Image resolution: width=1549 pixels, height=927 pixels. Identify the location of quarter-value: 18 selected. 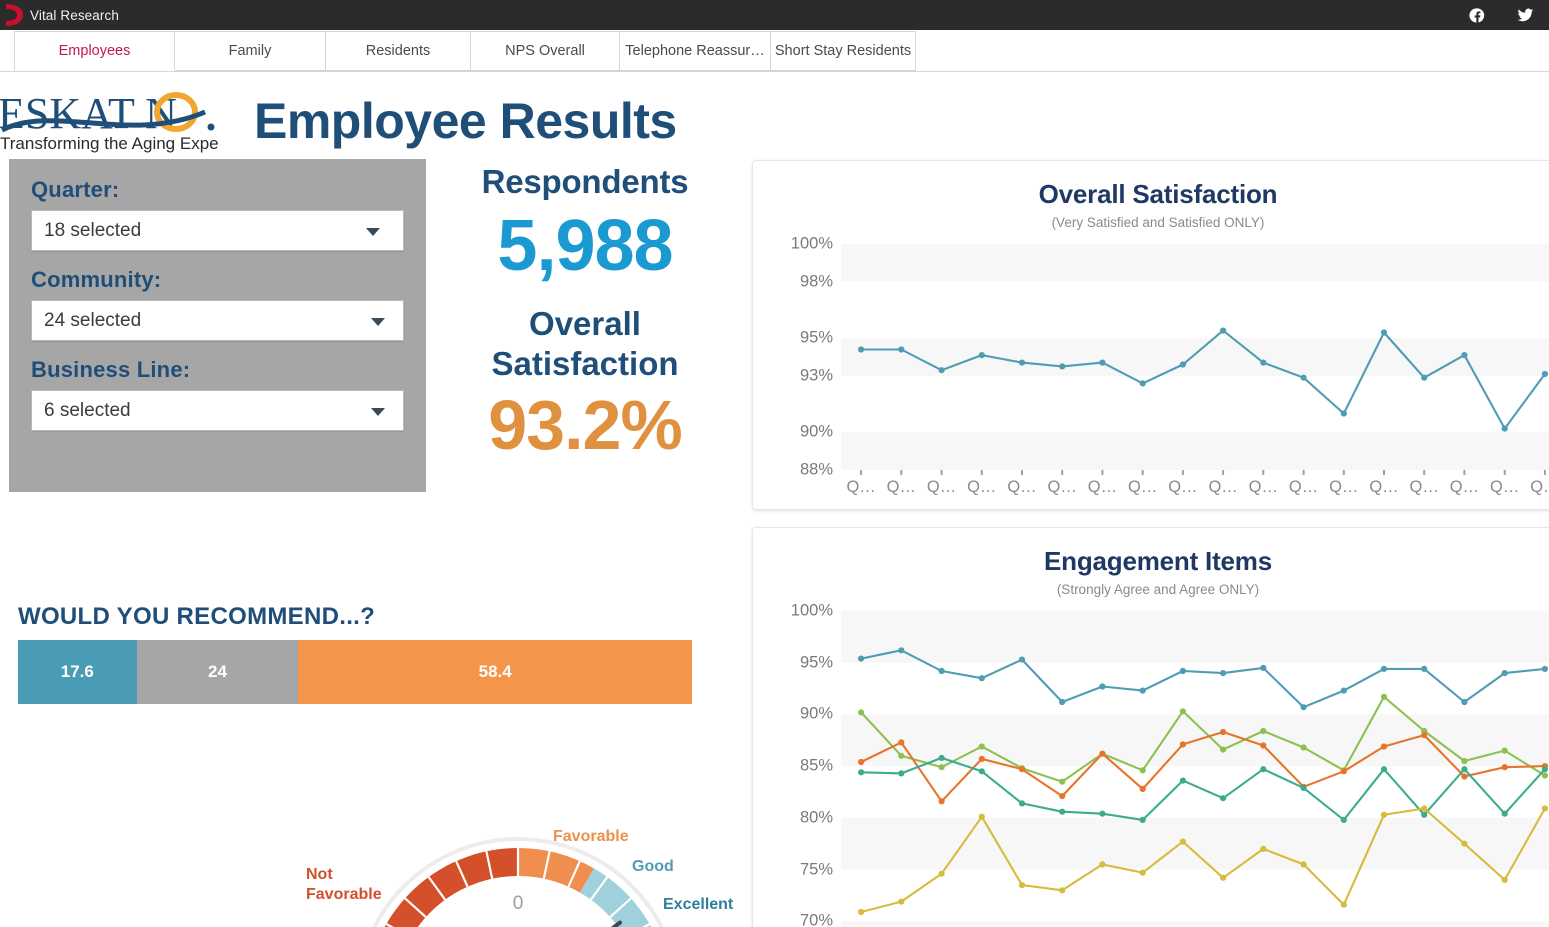
(93, 230).